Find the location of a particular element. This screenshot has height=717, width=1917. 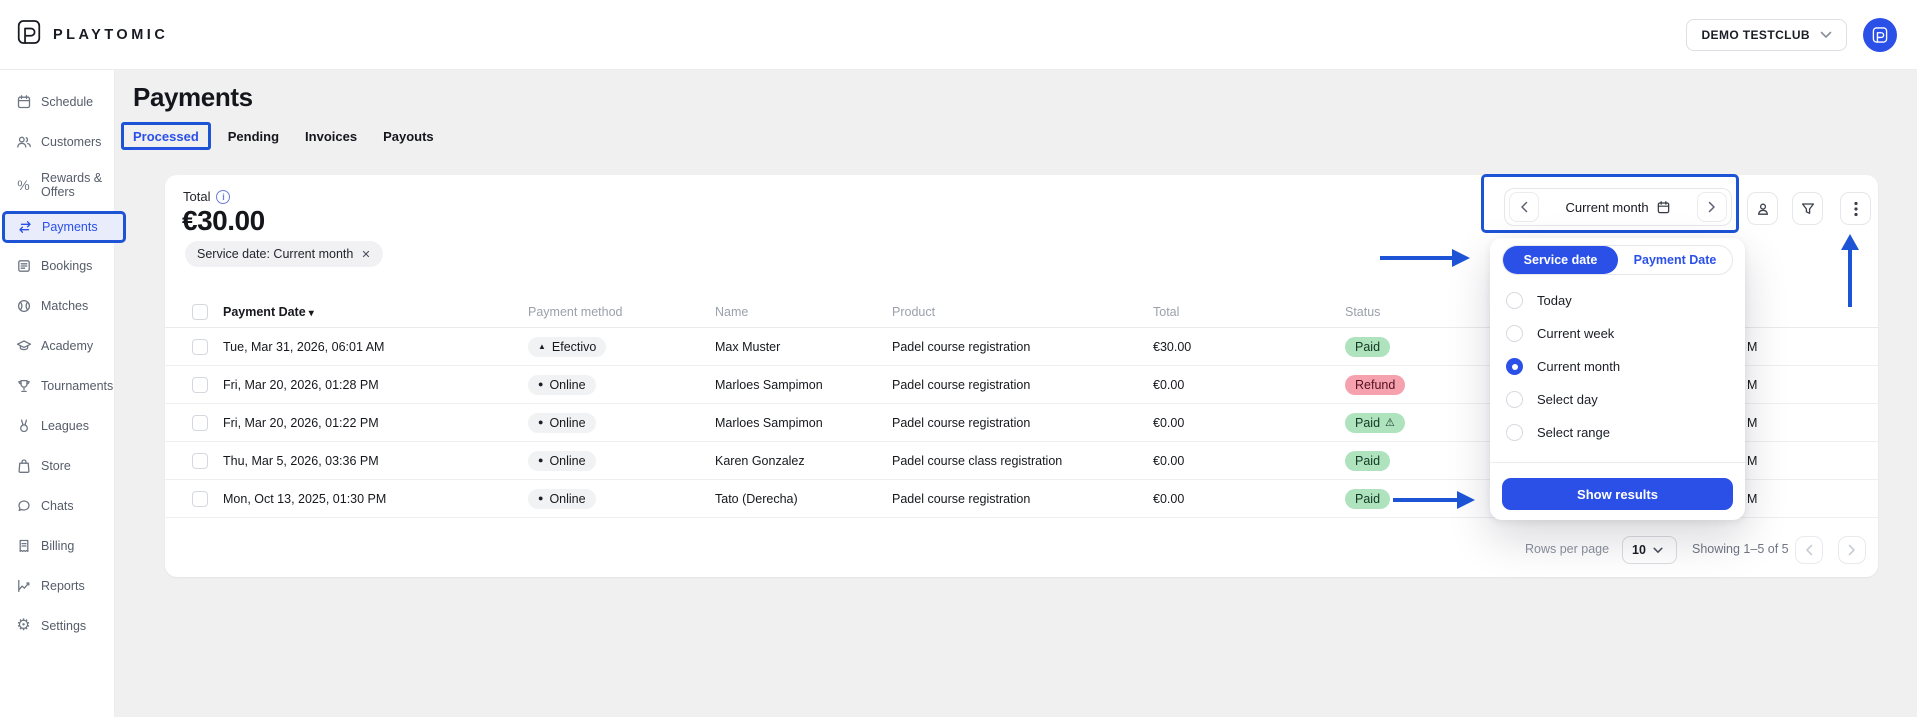

chevron-right-icon is located at coordinates (1711, 207).